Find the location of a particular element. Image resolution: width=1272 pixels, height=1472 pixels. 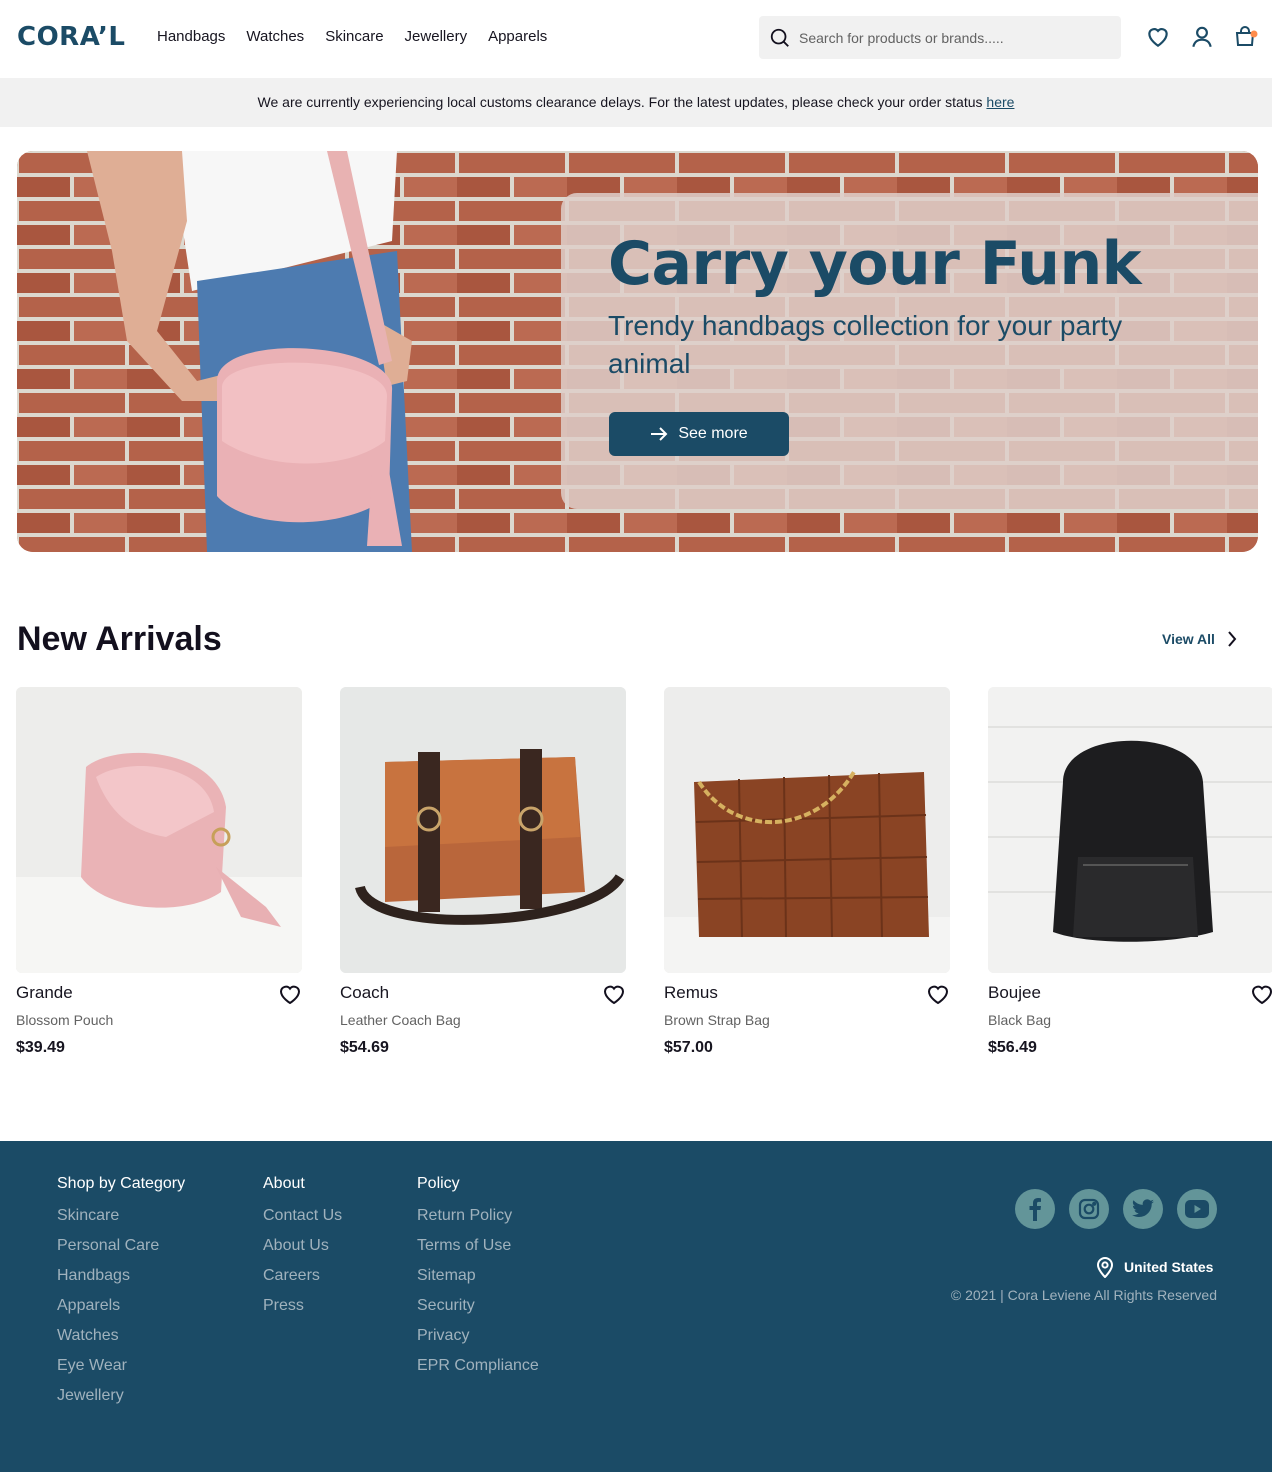

product-description: Brown Strap Bag is located at coordinates (717, 1020).